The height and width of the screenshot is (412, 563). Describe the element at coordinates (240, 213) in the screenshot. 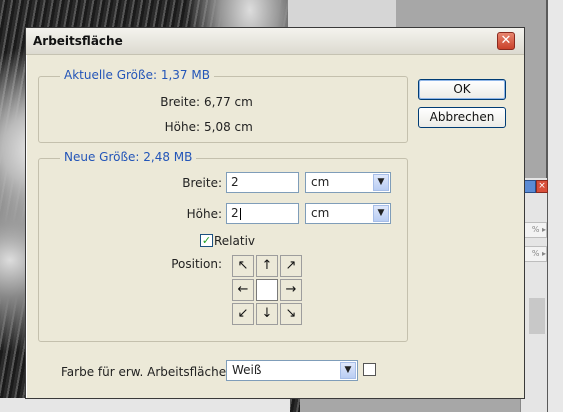

I see `text-caret` at that location.